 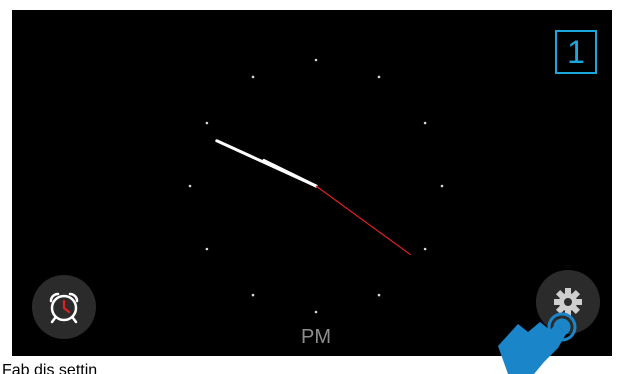 What do you see at coordinates (537, 343) in the screenshot?
I see `tapping-hand-icon` at bounding box center [537, 343].